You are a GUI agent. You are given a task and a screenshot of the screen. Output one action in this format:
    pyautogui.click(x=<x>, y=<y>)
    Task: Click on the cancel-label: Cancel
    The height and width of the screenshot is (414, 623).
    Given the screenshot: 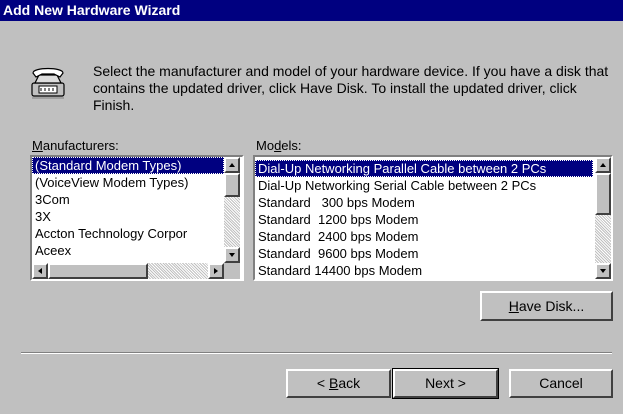 What is the action you would take?
    pyautogui.click(x=561, y=383)
    